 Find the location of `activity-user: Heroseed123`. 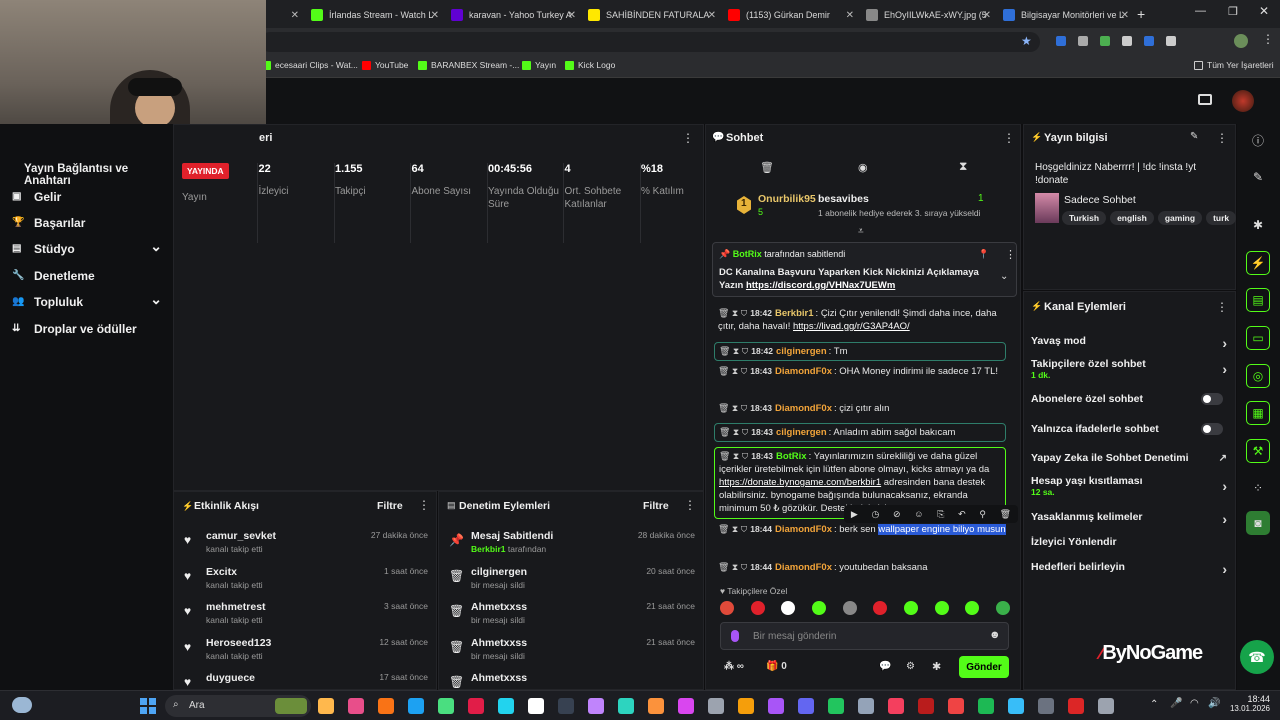

activity-user: Heroseed123 is located at coordinates (238, 643).